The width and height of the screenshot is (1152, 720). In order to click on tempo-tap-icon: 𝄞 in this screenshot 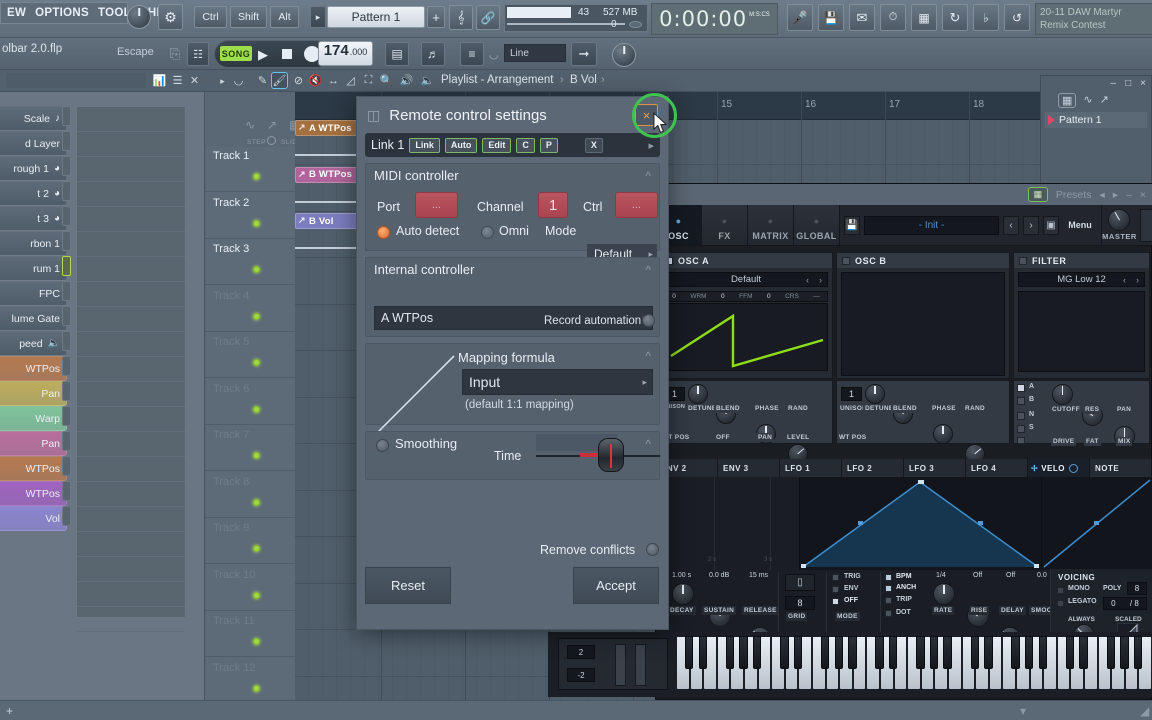, I will do `click(461, 17)`.